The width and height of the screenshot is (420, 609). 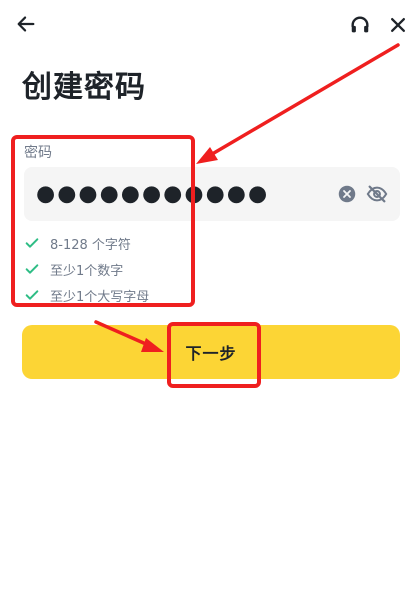 I want to click on arrow-left-icon, so click(x=26, y=24).